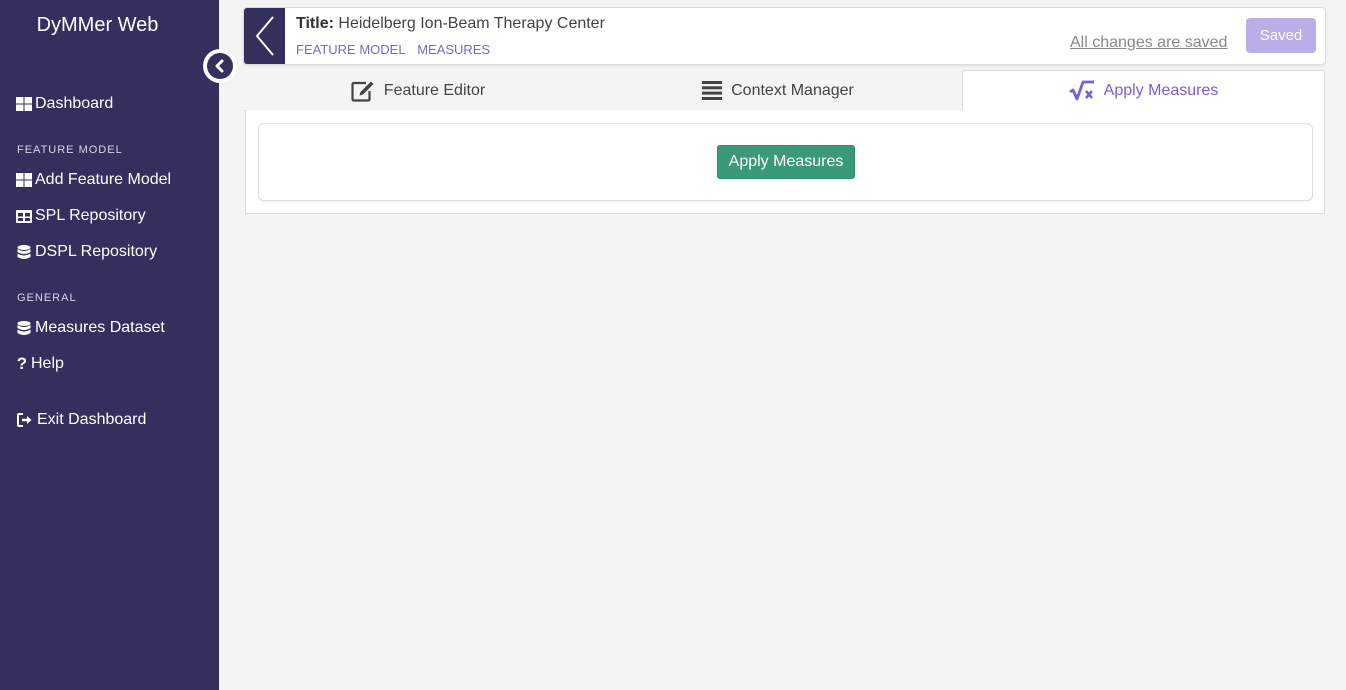  What do you see at coordinates (1148, 43) in the screenshot?
I see `save-status-link: All changes are saved` at bounding box center [1148, 43].